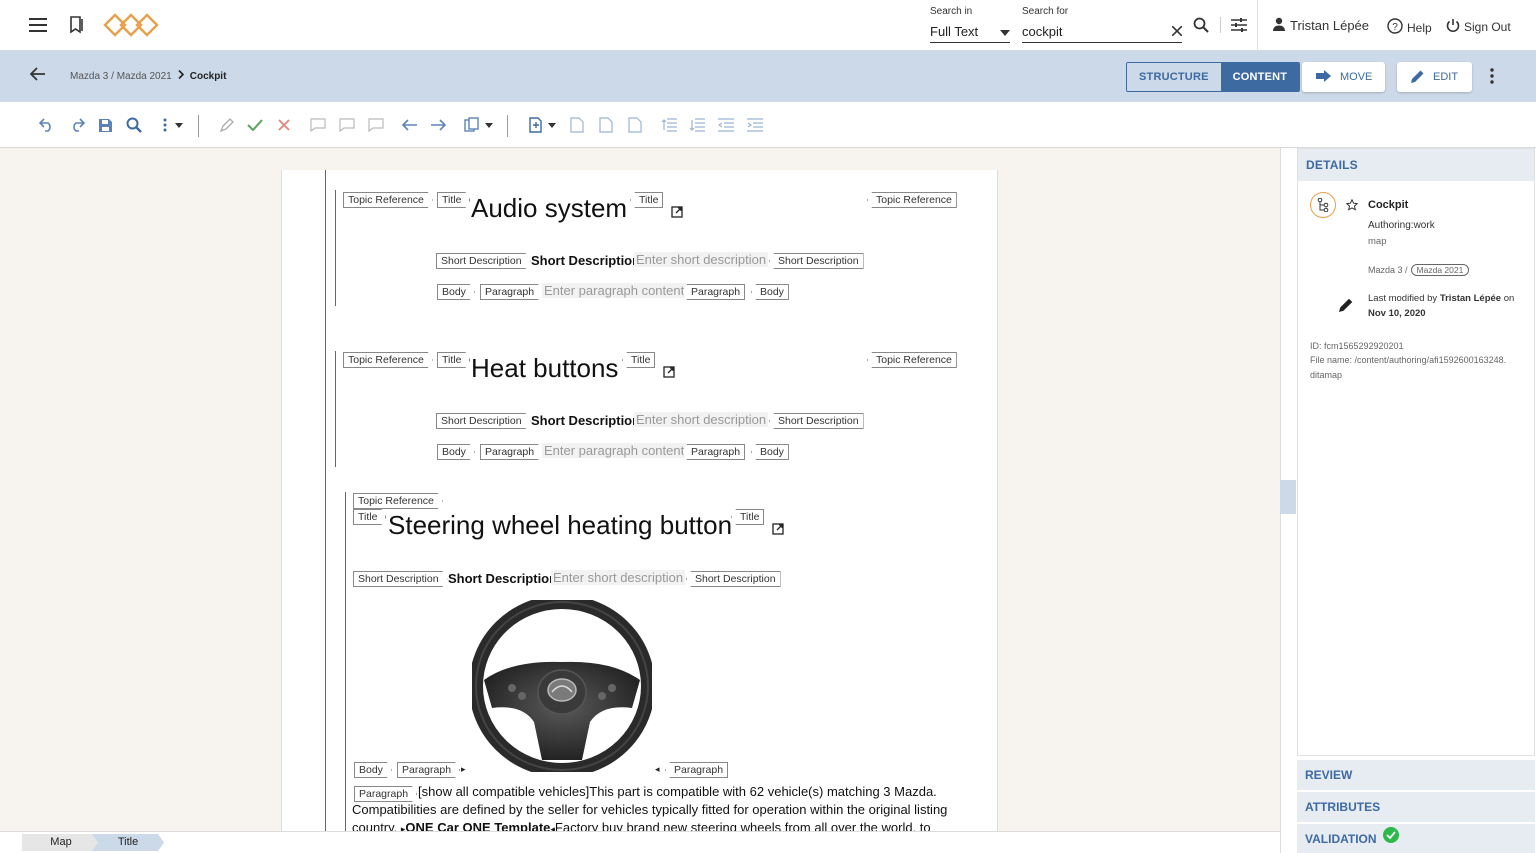  What do you see at coordinates (1177, 31) in the screenshot?
I see `clear-icon` at bounding box center [1177, 31].